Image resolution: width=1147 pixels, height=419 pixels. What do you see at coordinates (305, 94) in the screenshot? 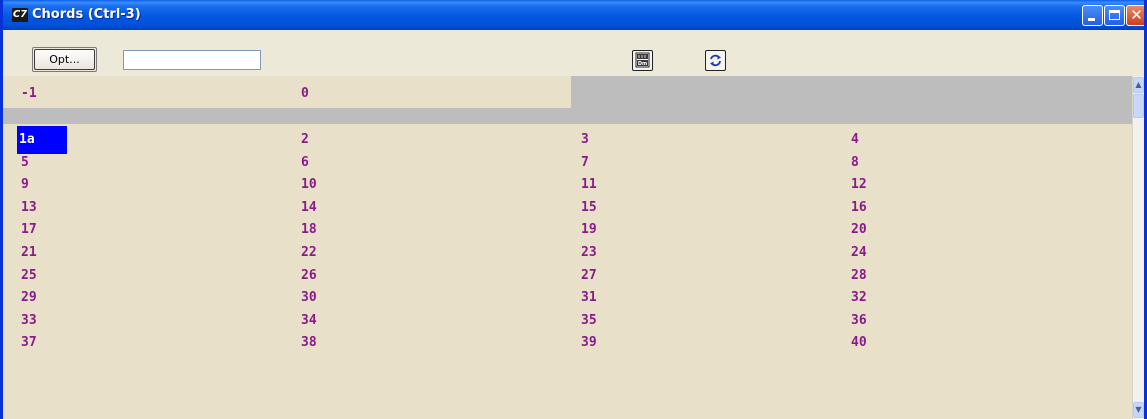
I see `bar-cell: 0` at bounding box center [305, 94].